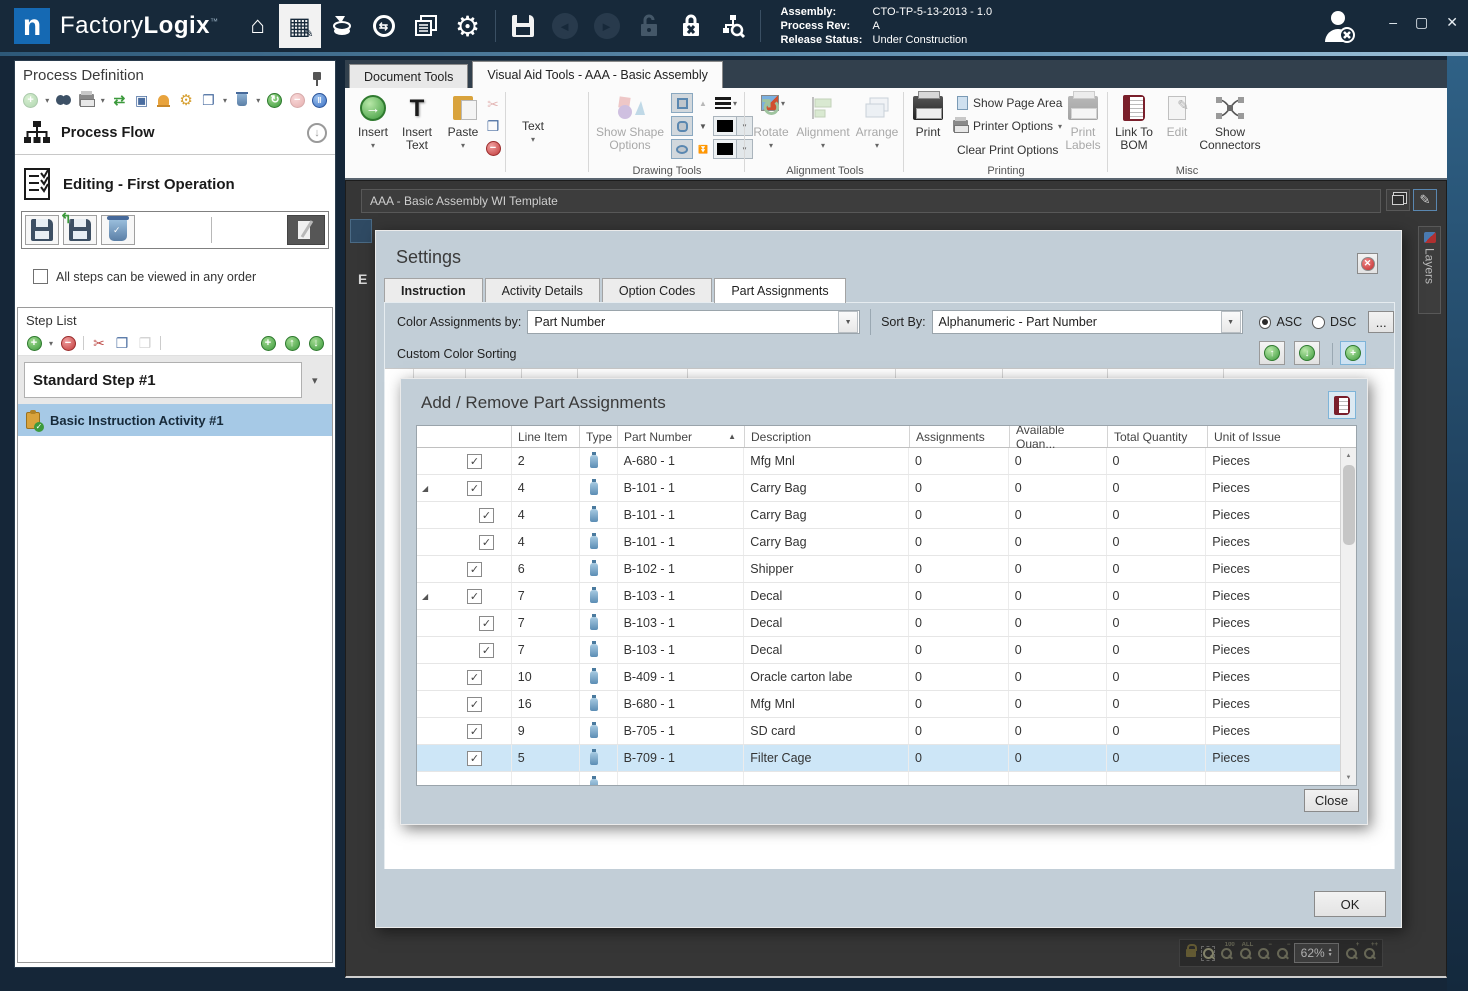 This screenshot has width=1468, height=991. Describe the element at coordinates (342, 26) in the screenshot. I see `materials-icon` at that location.